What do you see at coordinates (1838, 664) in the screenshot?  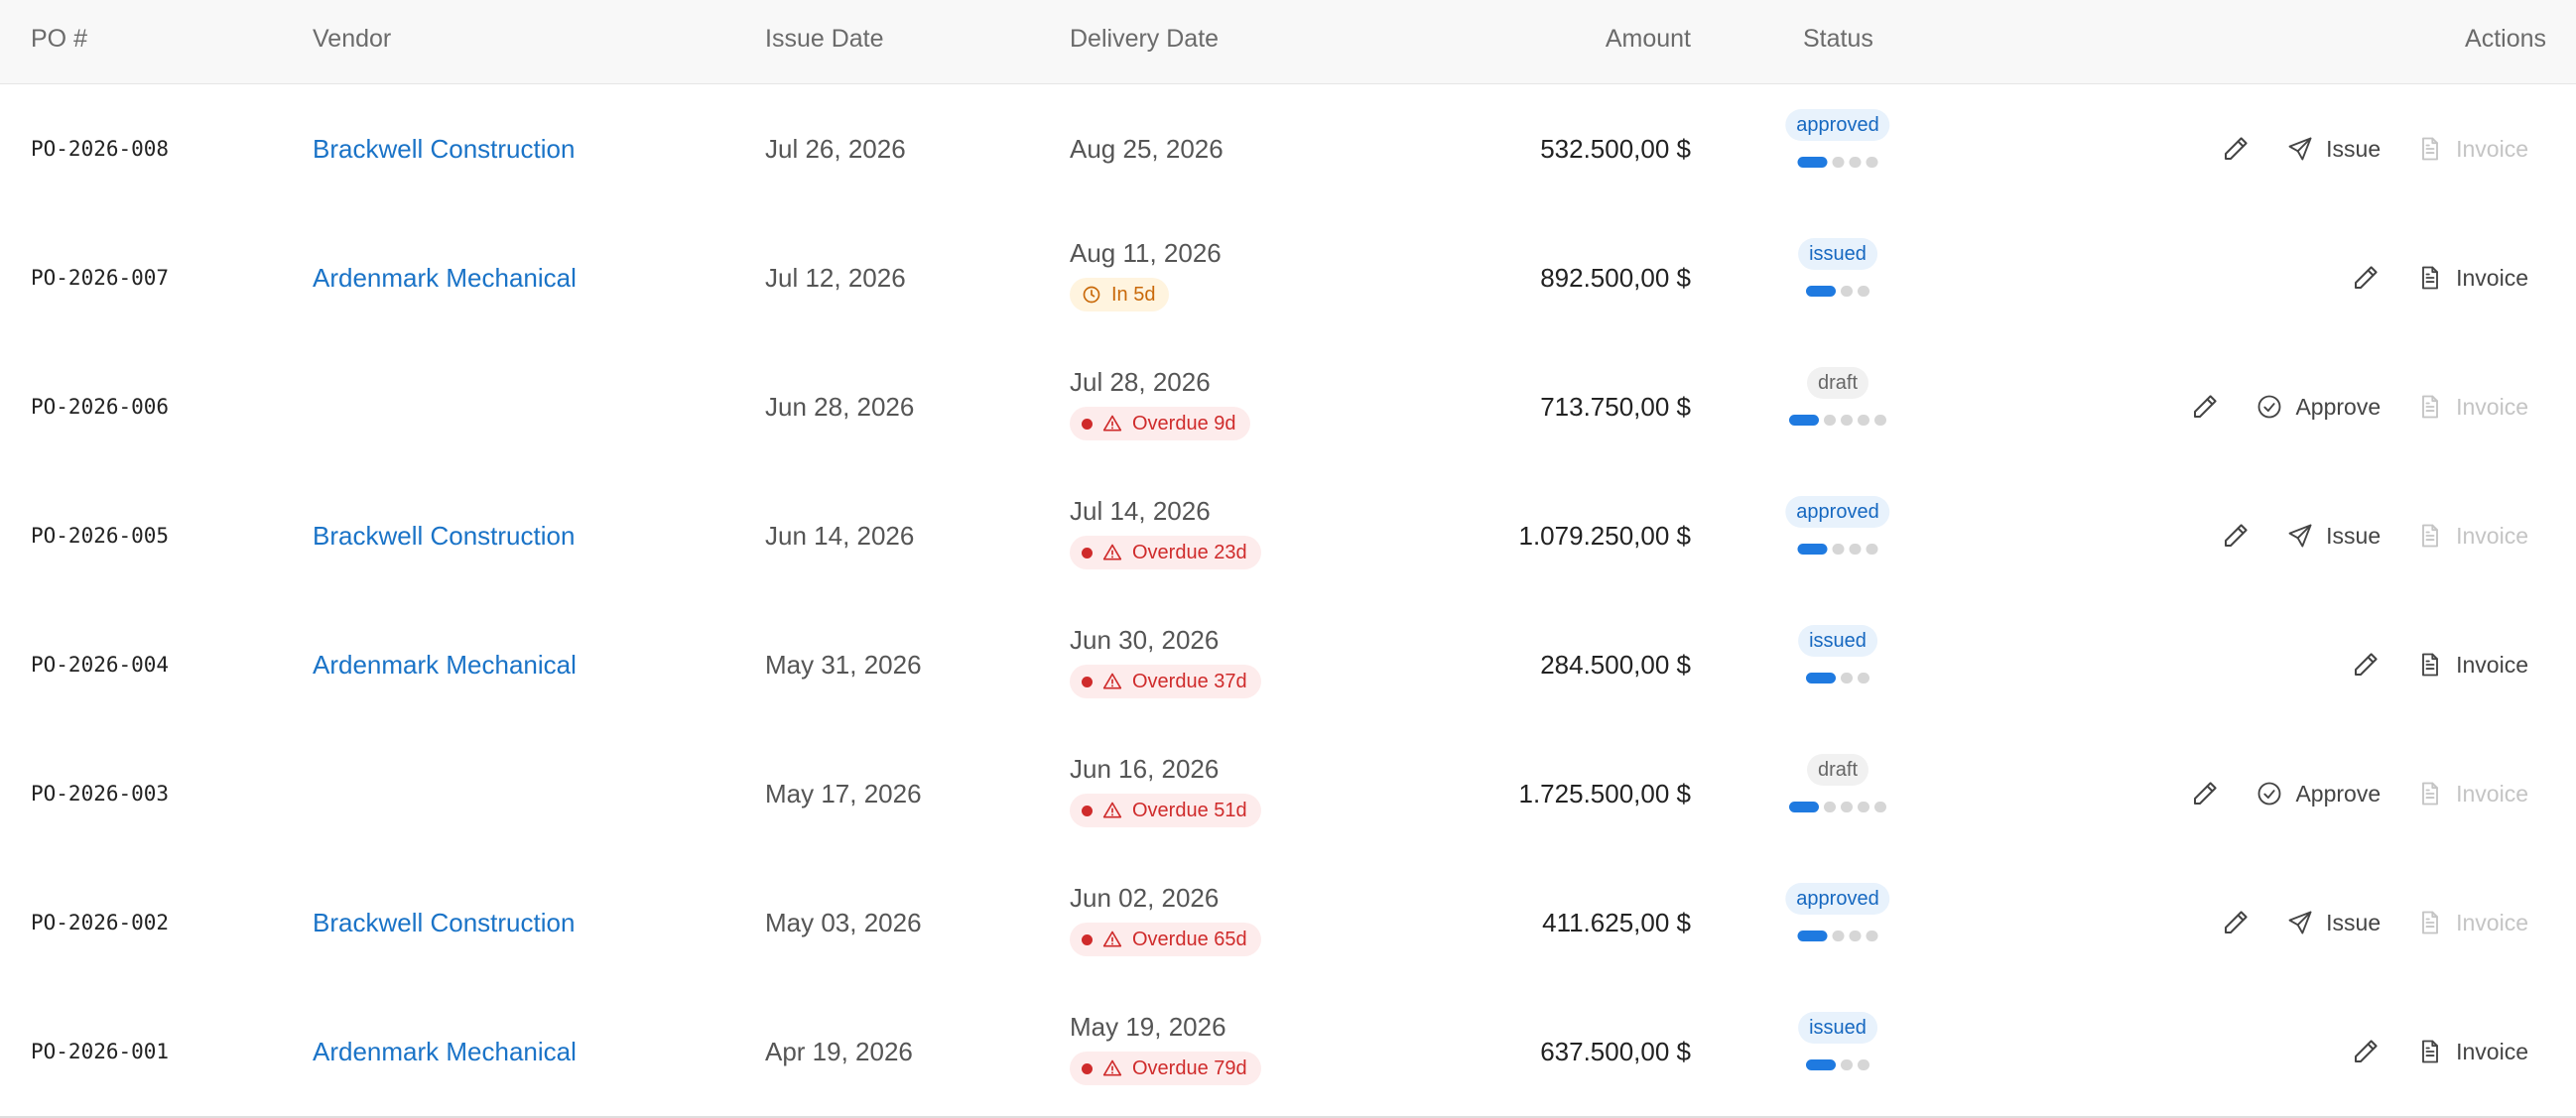 I see `status-cell: issued` at bounding box center [1838, 664].